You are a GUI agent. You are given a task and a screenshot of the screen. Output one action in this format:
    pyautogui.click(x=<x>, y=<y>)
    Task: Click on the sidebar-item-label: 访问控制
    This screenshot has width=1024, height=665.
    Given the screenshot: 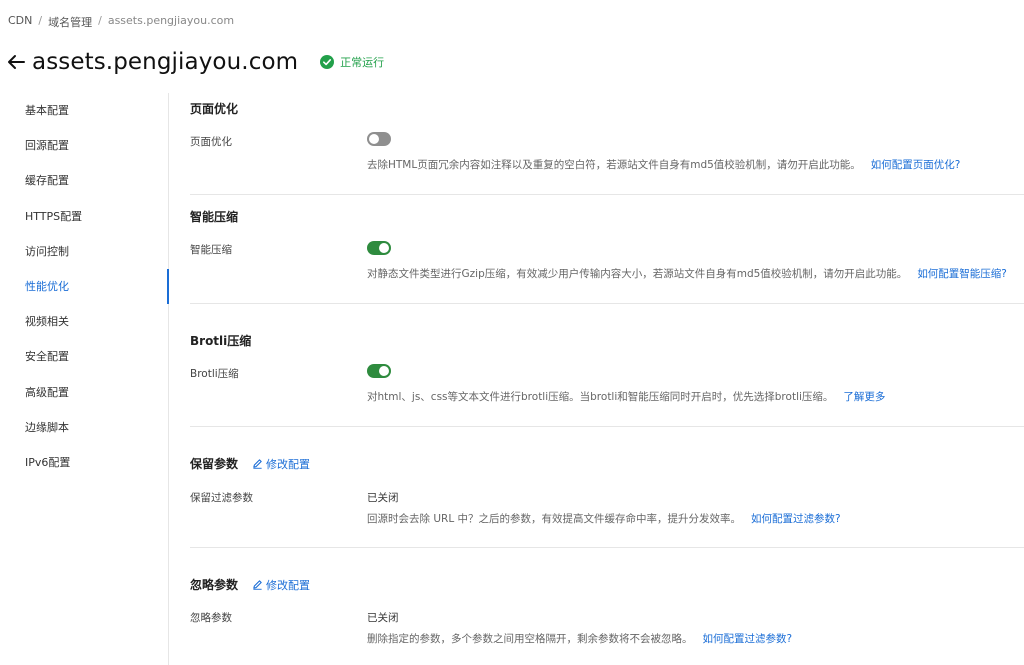 What is the action you would take?
    pyautogui.click(x=47, y=251)
    